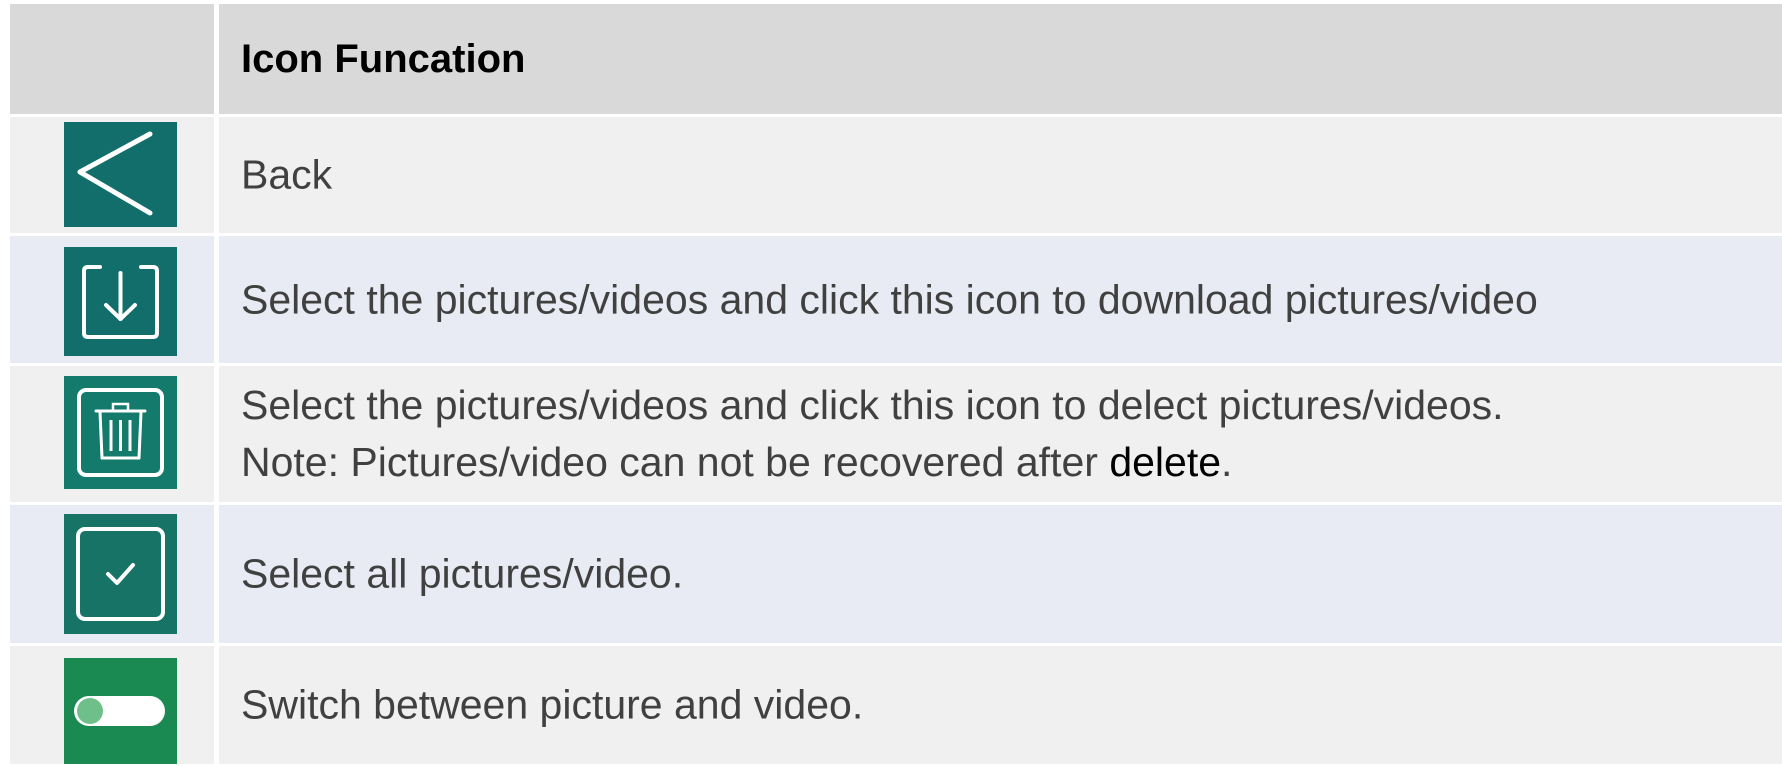 Image resolution: width=1782 pixels, height=766 pixels. Describe the element at coordinates (287, 174) in the screenshot. I see `function-description: Back` at that location.